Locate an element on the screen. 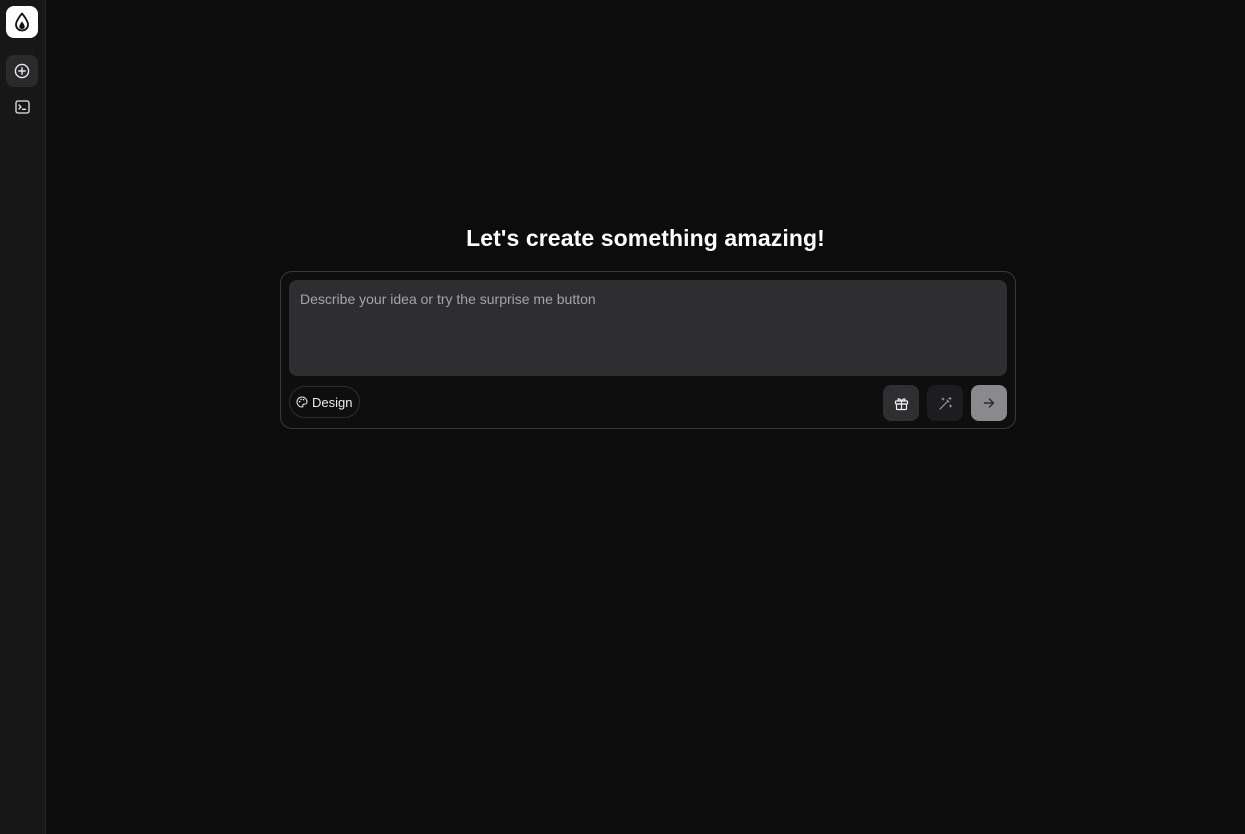 The image size is (1245, 834). palette-icon is located at coordinates (302, 402).